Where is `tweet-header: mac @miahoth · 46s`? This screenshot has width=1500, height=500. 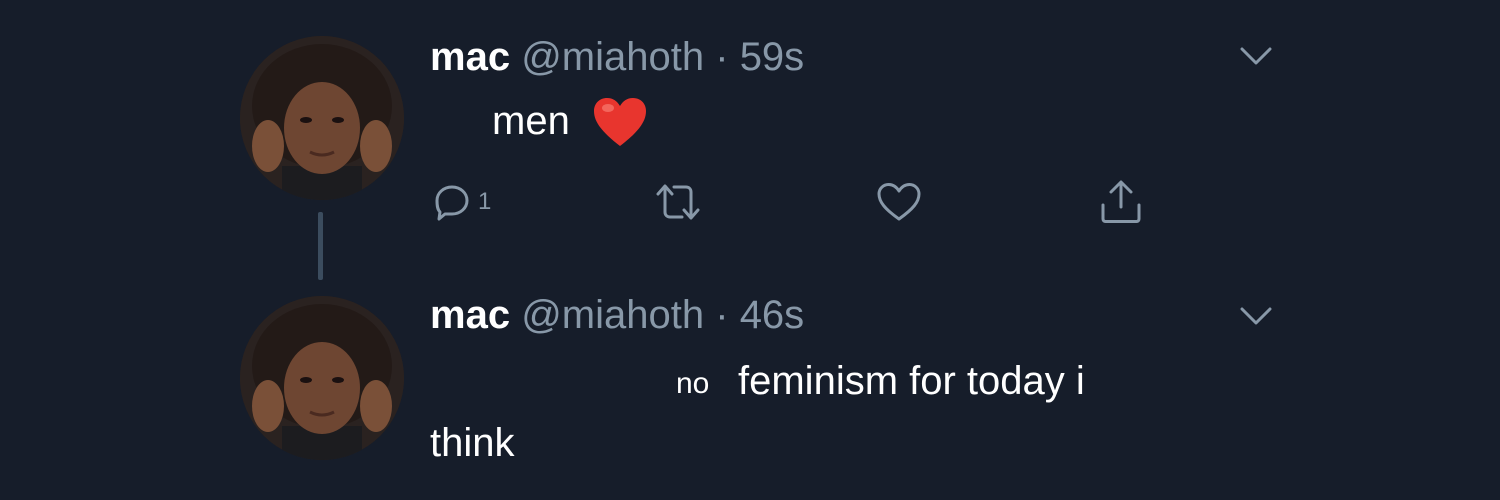
tweet-header: mac @miahoth · 46s is located at coordinates (617, 315).